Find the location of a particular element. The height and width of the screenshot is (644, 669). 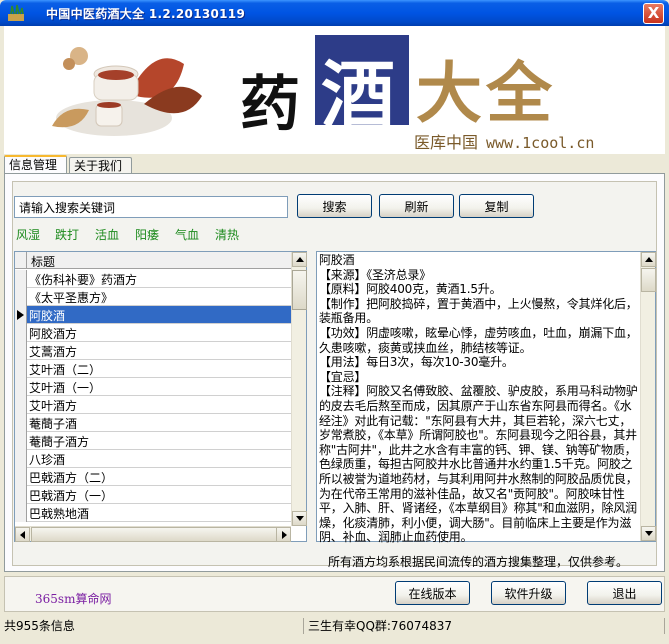

banner-image is located at coordinates (127, 91).